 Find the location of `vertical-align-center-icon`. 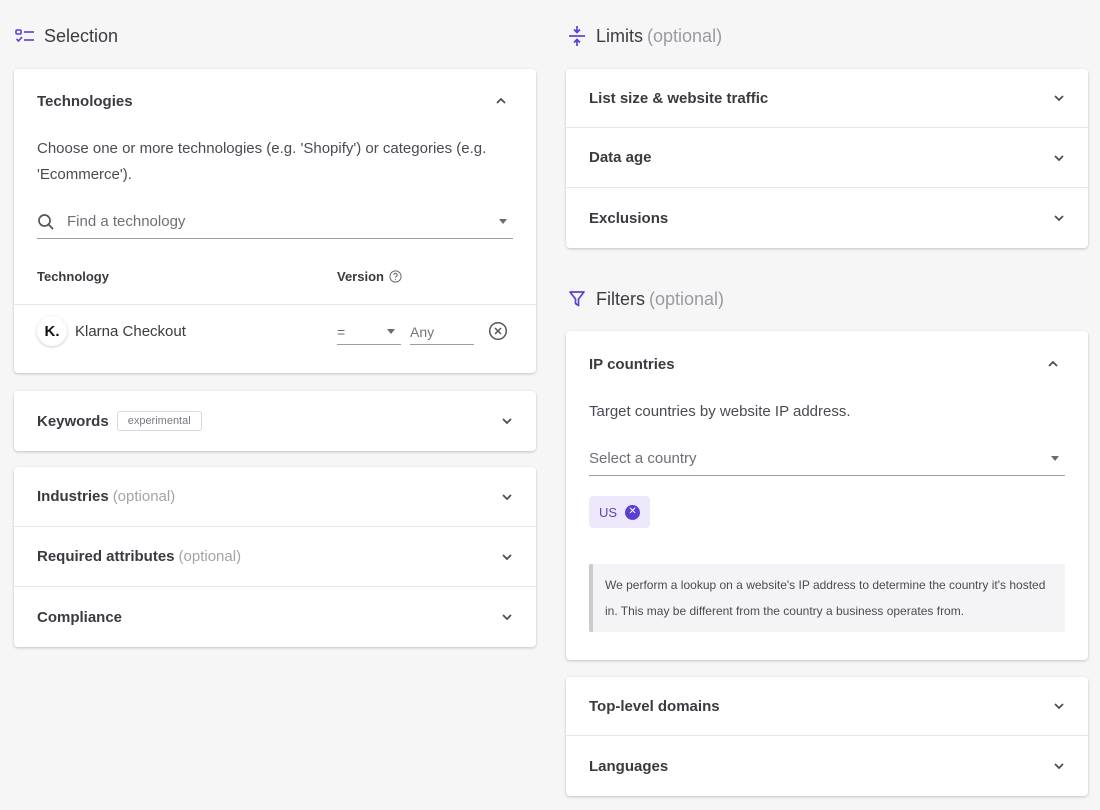

vertical-align-center-icon is located at coordinates (577, 36).